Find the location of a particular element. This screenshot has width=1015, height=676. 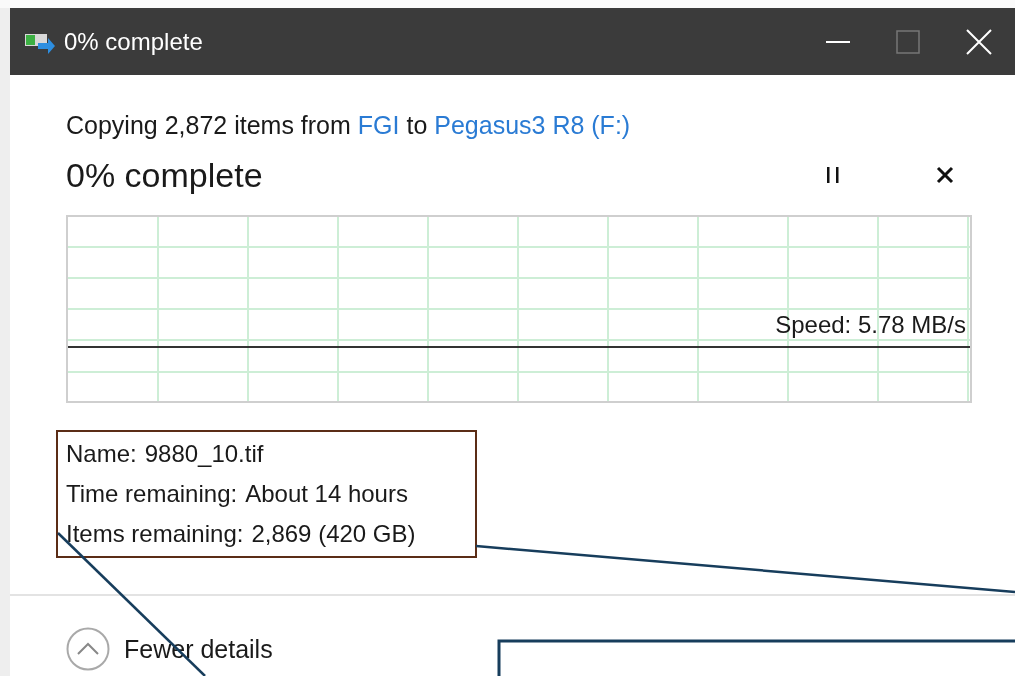

source-link: FGI is located at coordinates (378, 125).